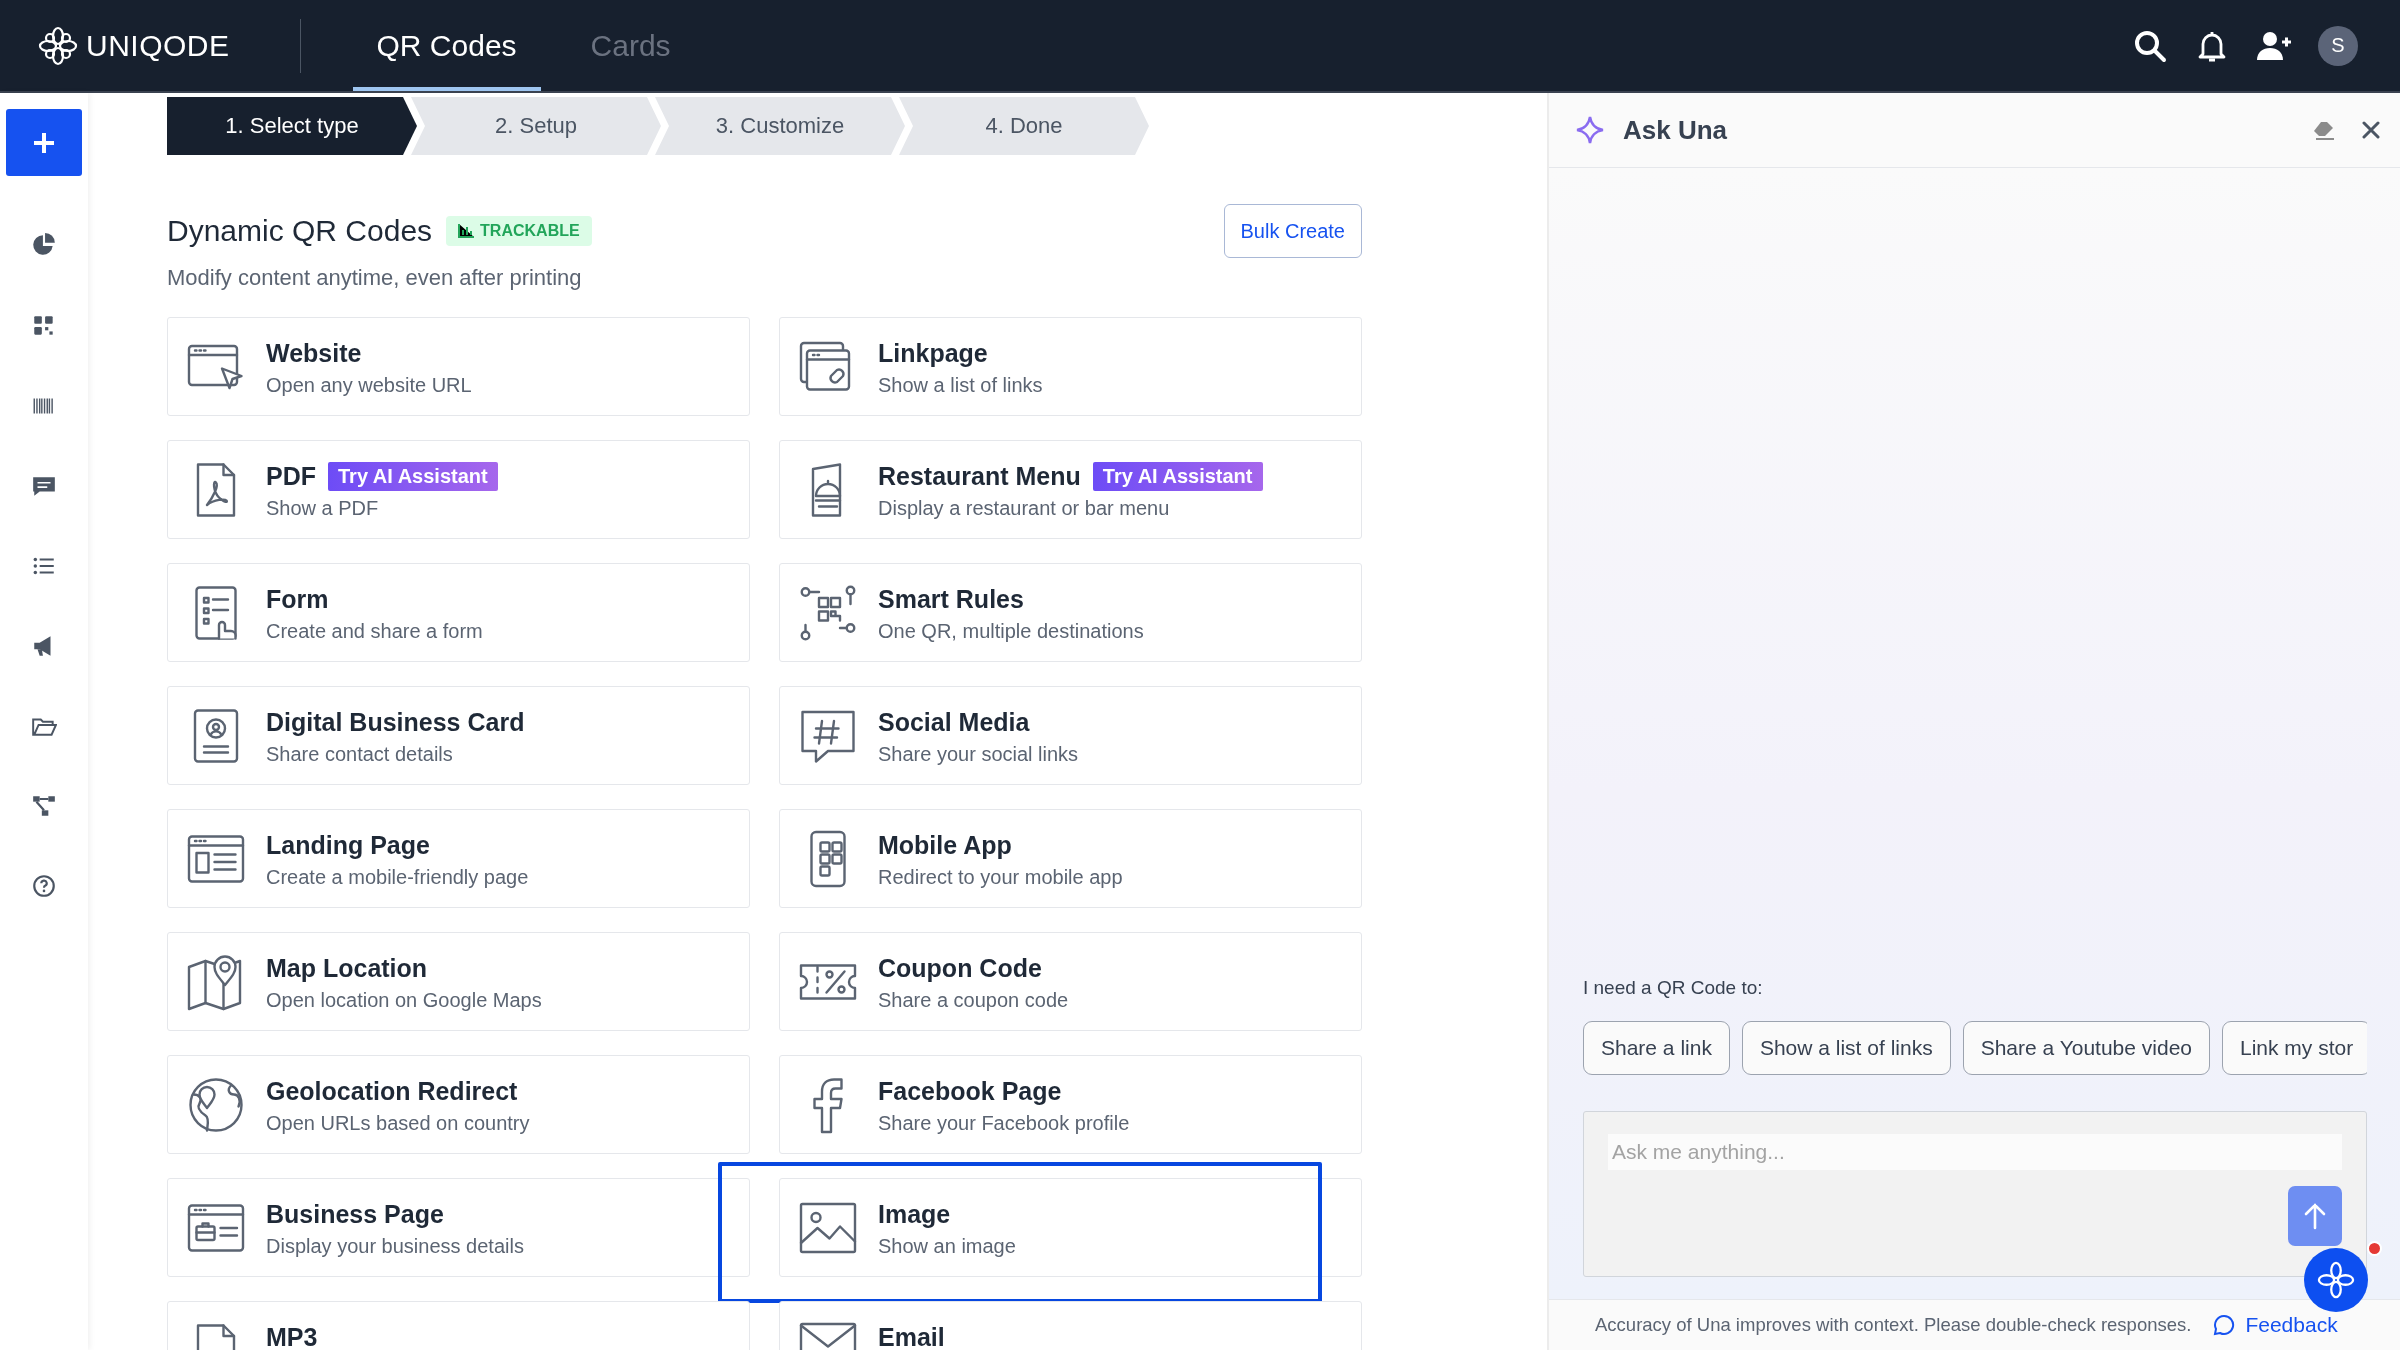  I want to click on help-icon, so click(44, 886).